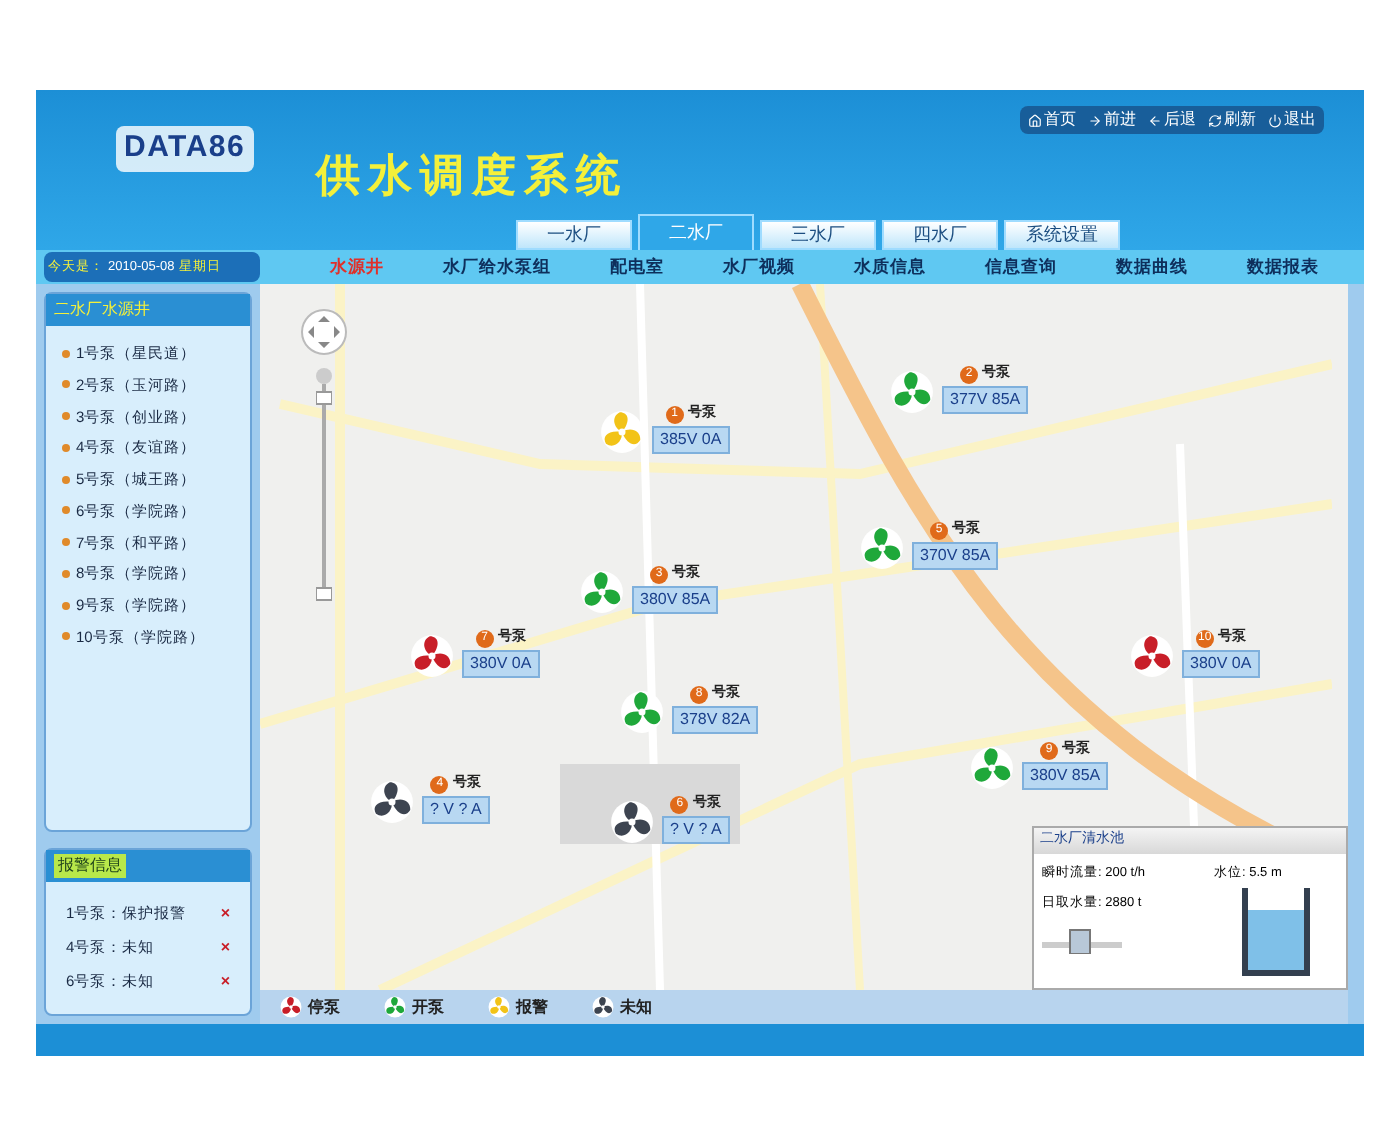 The width and height of the screenshot is (1400, 1124). What do you see at coordinates (472, 176) in the screenshot?
I see `app-title: 供水调度系统` at bounding box center [472, 176].